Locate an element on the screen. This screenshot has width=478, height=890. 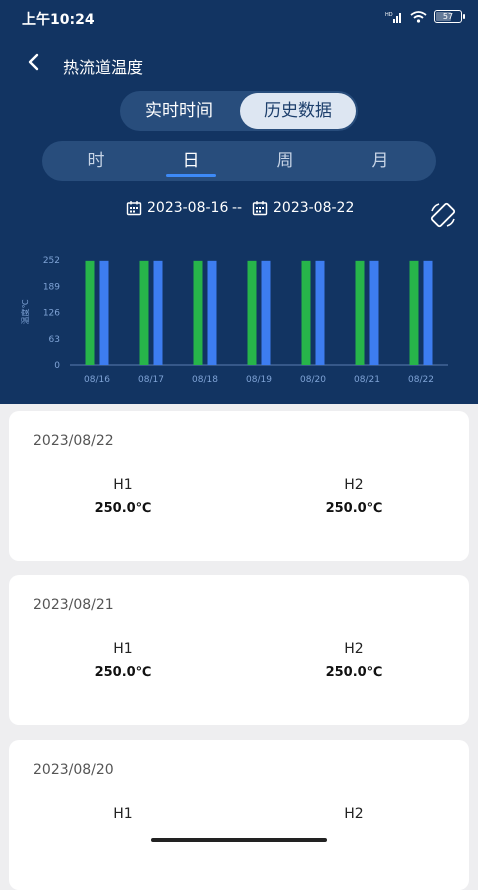
tab-week: 周 is located at coordinates (285, 161).